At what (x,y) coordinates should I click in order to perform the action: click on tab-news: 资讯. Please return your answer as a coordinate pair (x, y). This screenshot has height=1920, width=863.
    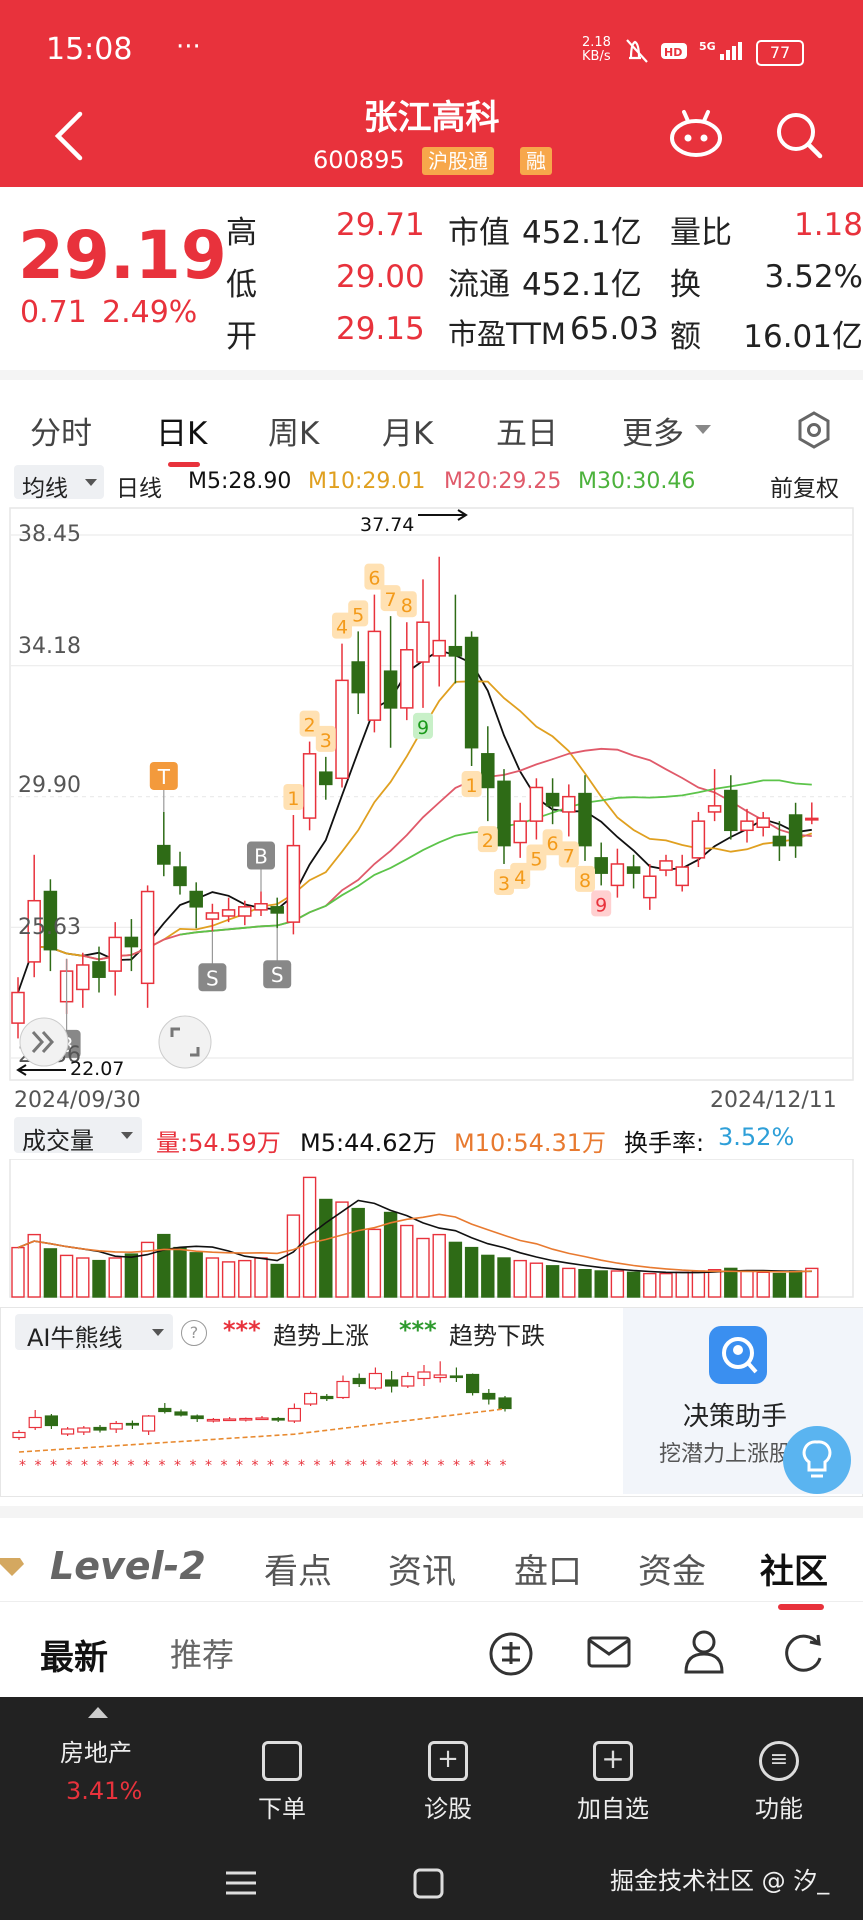
    Looking at the image, I should click on (422, 1568).